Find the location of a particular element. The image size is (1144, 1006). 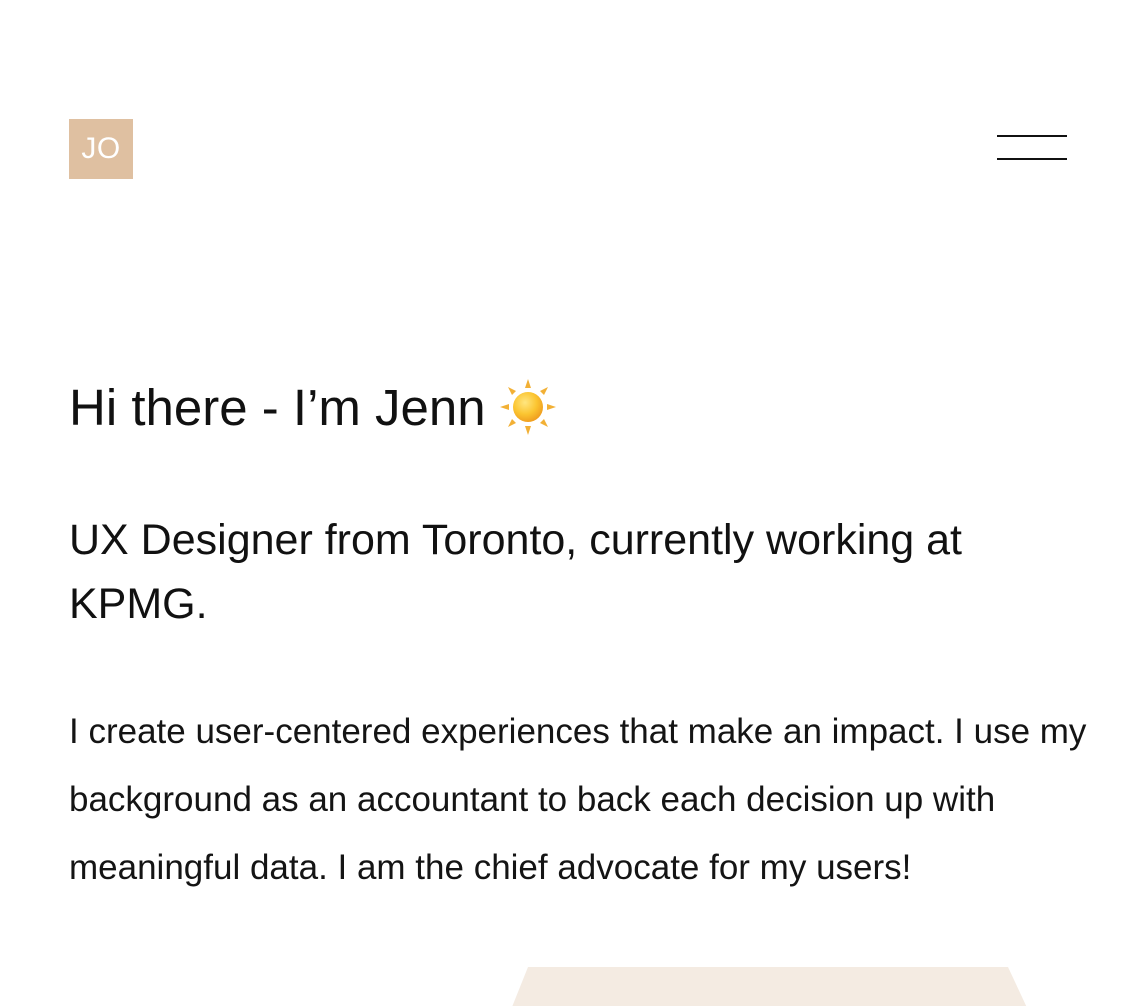

menu-line-top is located at coordinates (1032, 136).